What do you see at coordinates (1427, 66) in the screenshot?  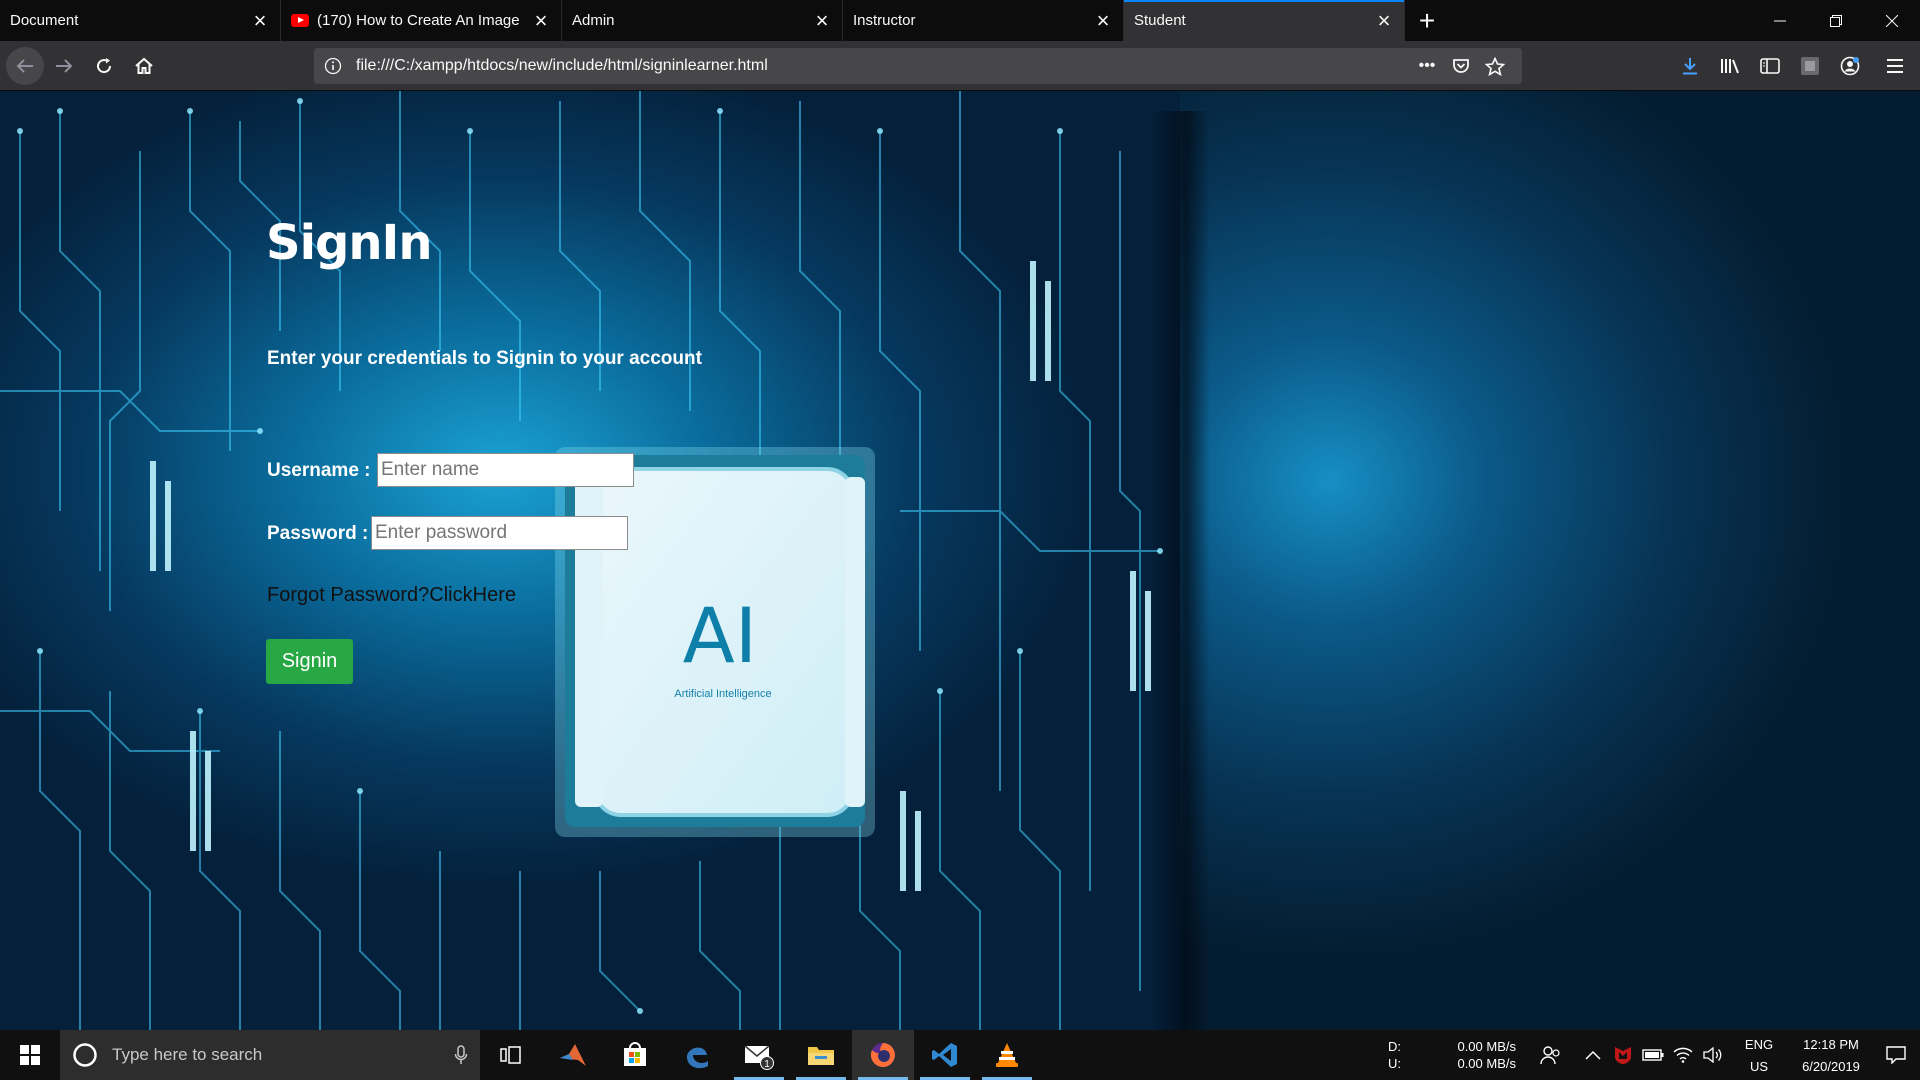 I see `page-actions-icon: •••` at bounding box center [1427, 66].